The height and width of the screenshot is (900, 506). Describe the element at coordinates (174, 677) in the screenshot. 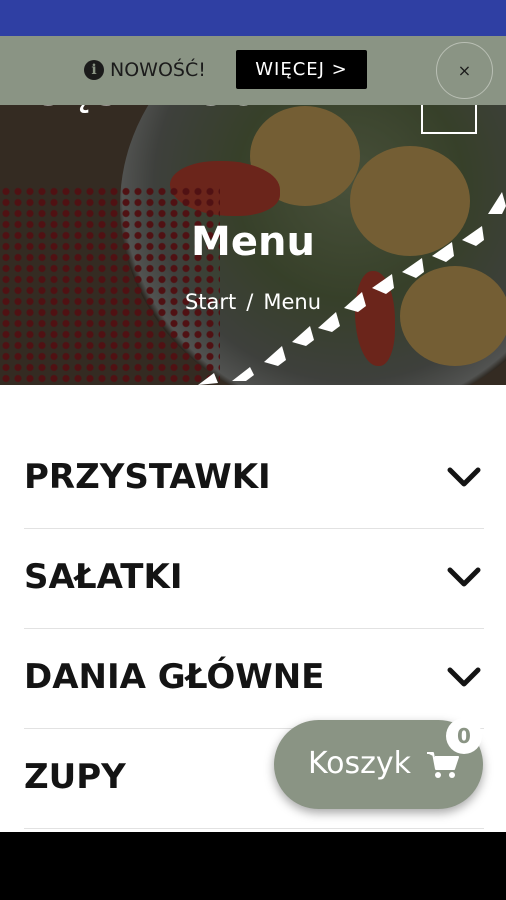

I see `category-title: DANIA GŁÓWNE` at that location.